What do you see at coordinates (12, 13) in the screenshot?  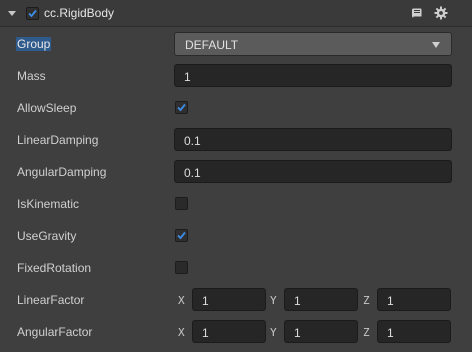 I see `chevron-down-icon` at bounding box center [12, 13].